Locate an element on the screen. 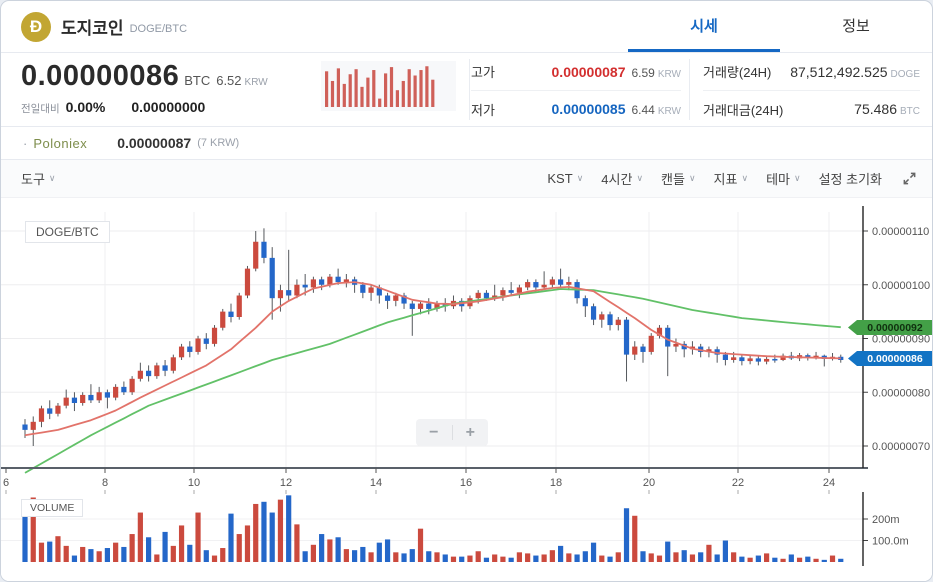  volume-value: 87,512,492.525 is located at coordinates (839, 71).